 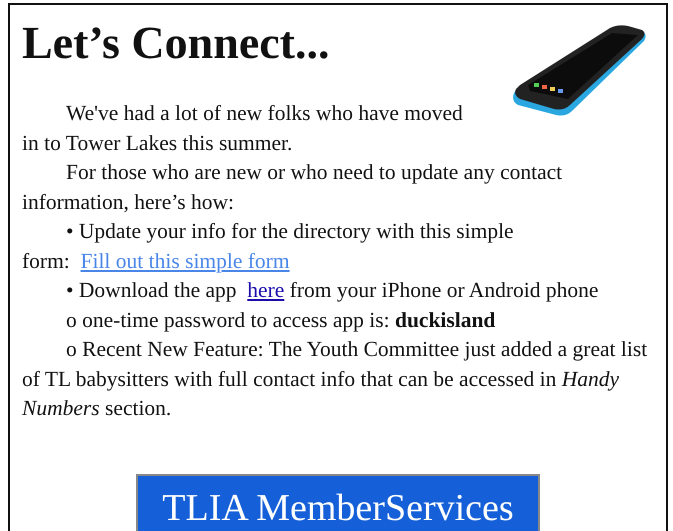 What do you see at coordinates (185, 260) in the screenshot?
I see `link: Fill out this simple form` at bounding box center [185, 260].